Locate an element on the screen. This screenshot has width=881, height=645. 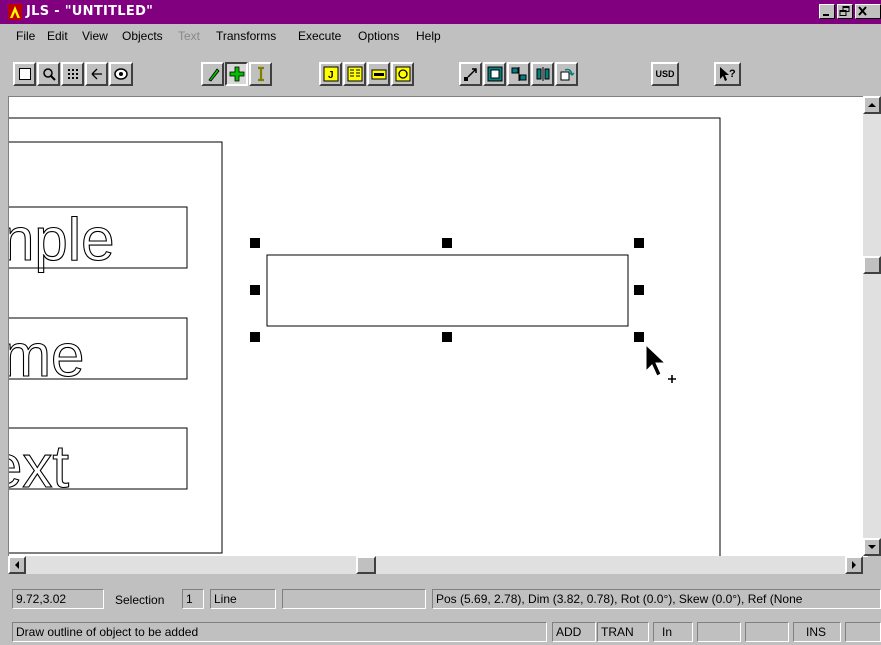
arrow-down-icon is located at coordinates (872, 547).